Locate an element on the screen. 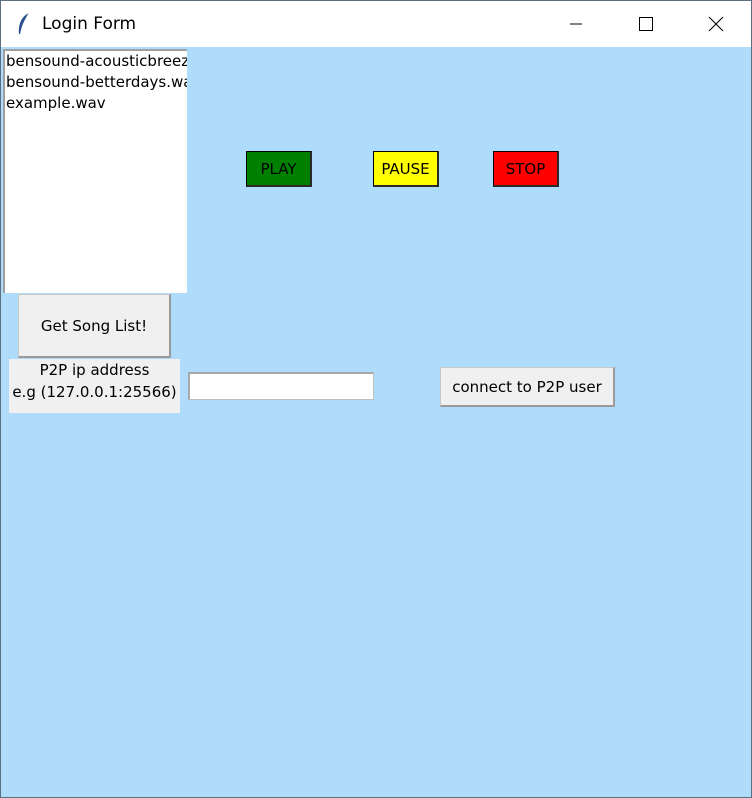 This screenshot has height=798, width=752. p2p-label-line1: P2P ip address is located at coordinates (94, 370).